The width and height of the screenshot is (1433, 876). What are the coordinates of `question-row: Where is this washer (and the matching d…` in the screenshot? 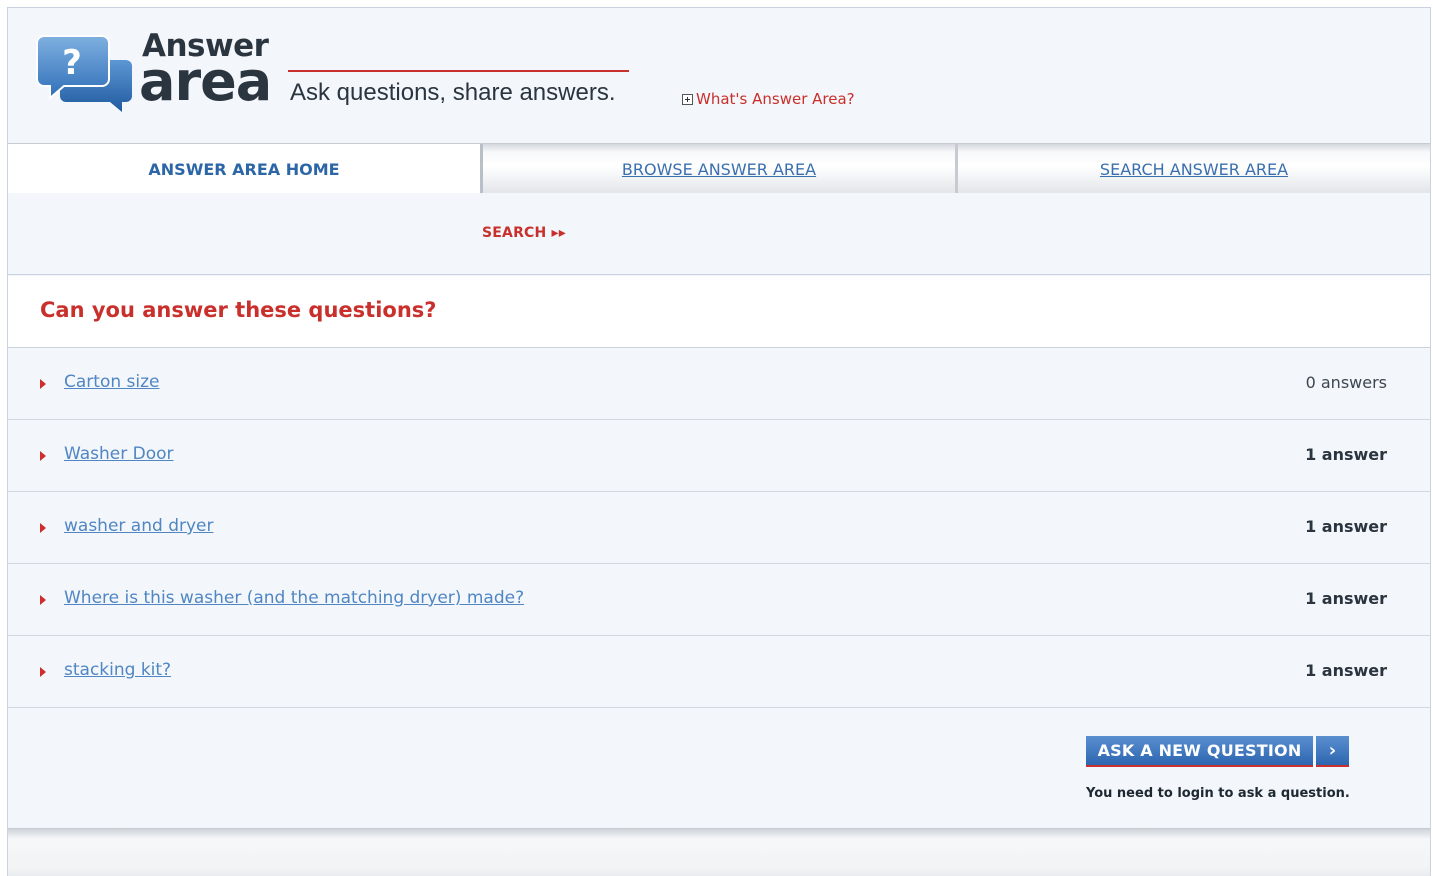 It's located at (719, 600).